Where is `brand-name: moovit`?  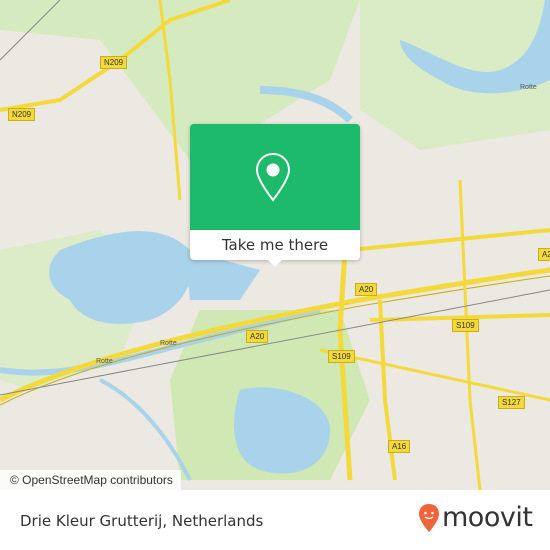 brand-name: moovit is located at coordinates (487, 517).